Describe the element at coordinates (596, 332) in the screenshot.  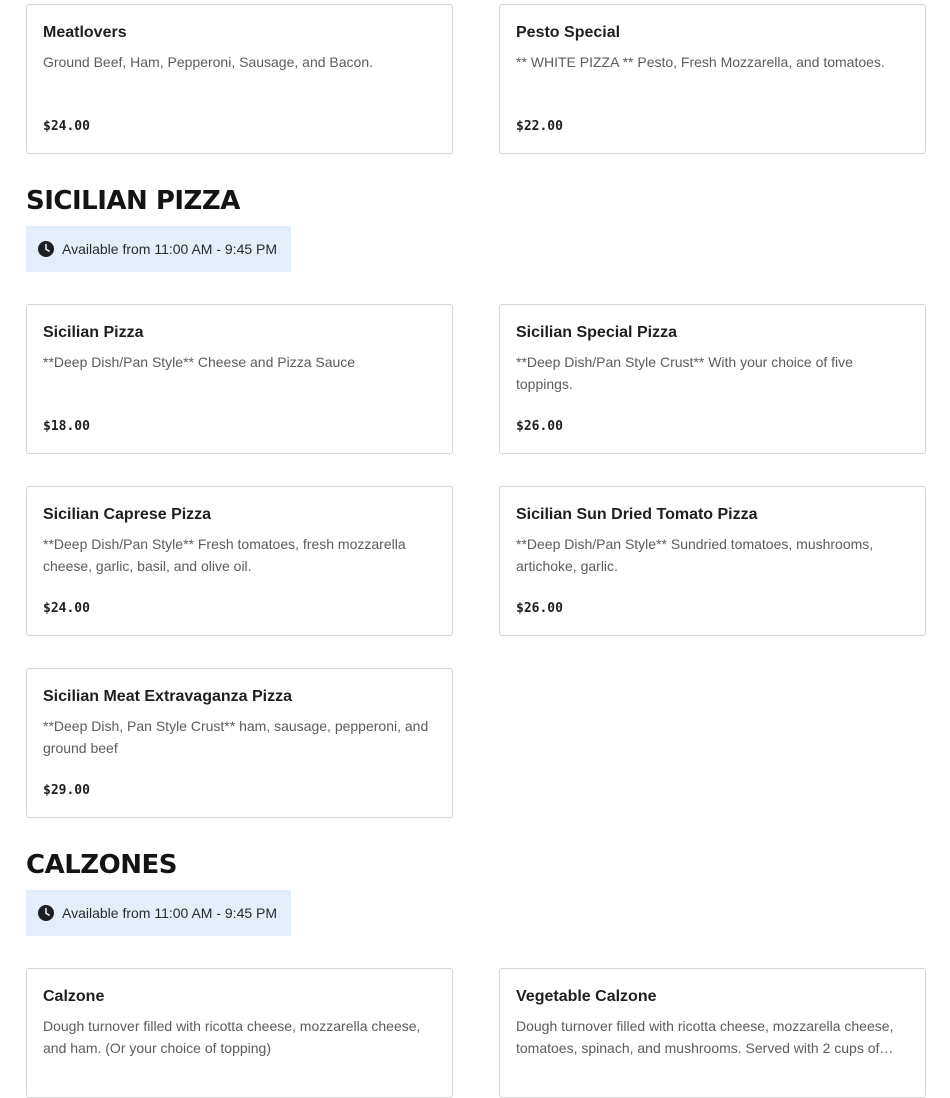
I see `item-name: Sicilian Special Pizza` at that location.